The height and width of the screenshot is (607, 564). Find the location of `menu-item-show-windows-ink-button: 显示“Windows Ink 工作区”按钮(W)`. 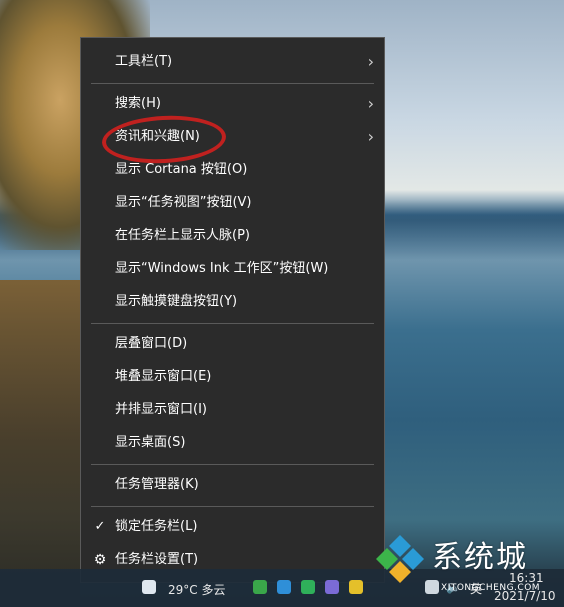

menu-item-show-windows-ink-button: 显示“Windows Ink 工作区”按钮(W) is located at coordinates (232, 269).